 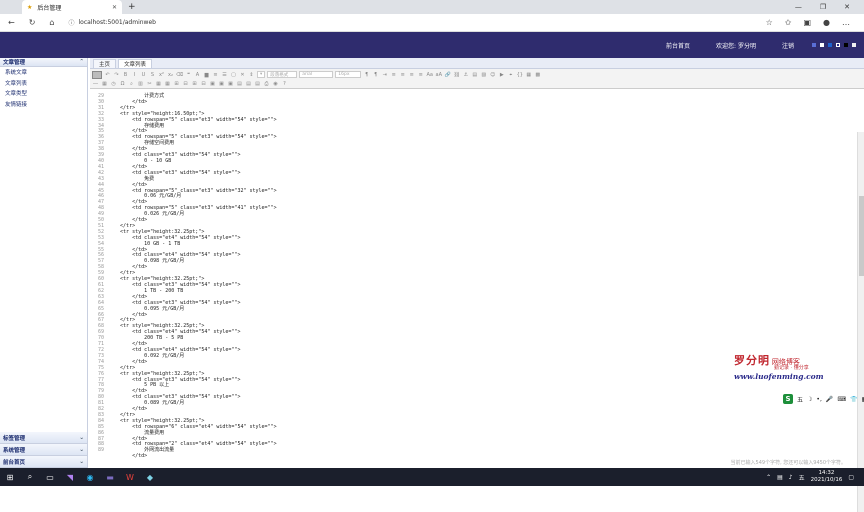 What do you see at coordinates (409, 23) in the screenshot?
I see `url-field: ⓘ localhost:5001/adminweb` at bounding box center [409, 23].